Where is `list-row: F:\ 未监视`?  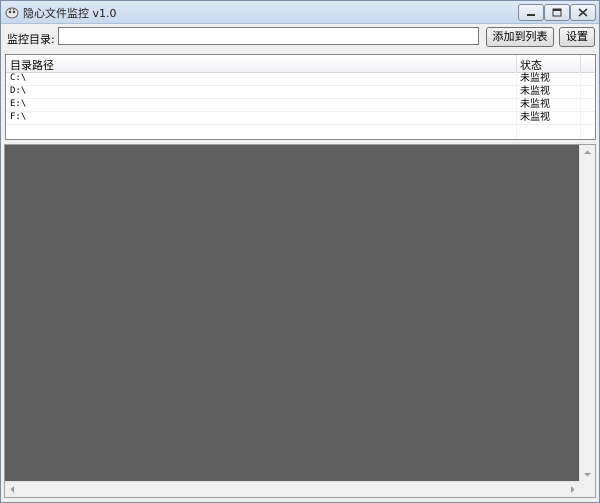
list-row: F:\ 未监视 is located at coordinates (300, 118).